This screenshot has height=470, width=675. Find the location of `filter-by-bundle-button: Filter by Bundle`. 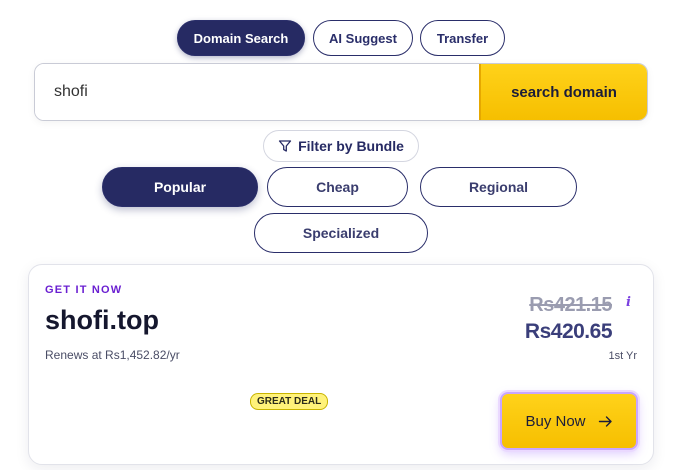

filter-by-bundle-button: Filter by Bundle is located at coordinates (341, 146).